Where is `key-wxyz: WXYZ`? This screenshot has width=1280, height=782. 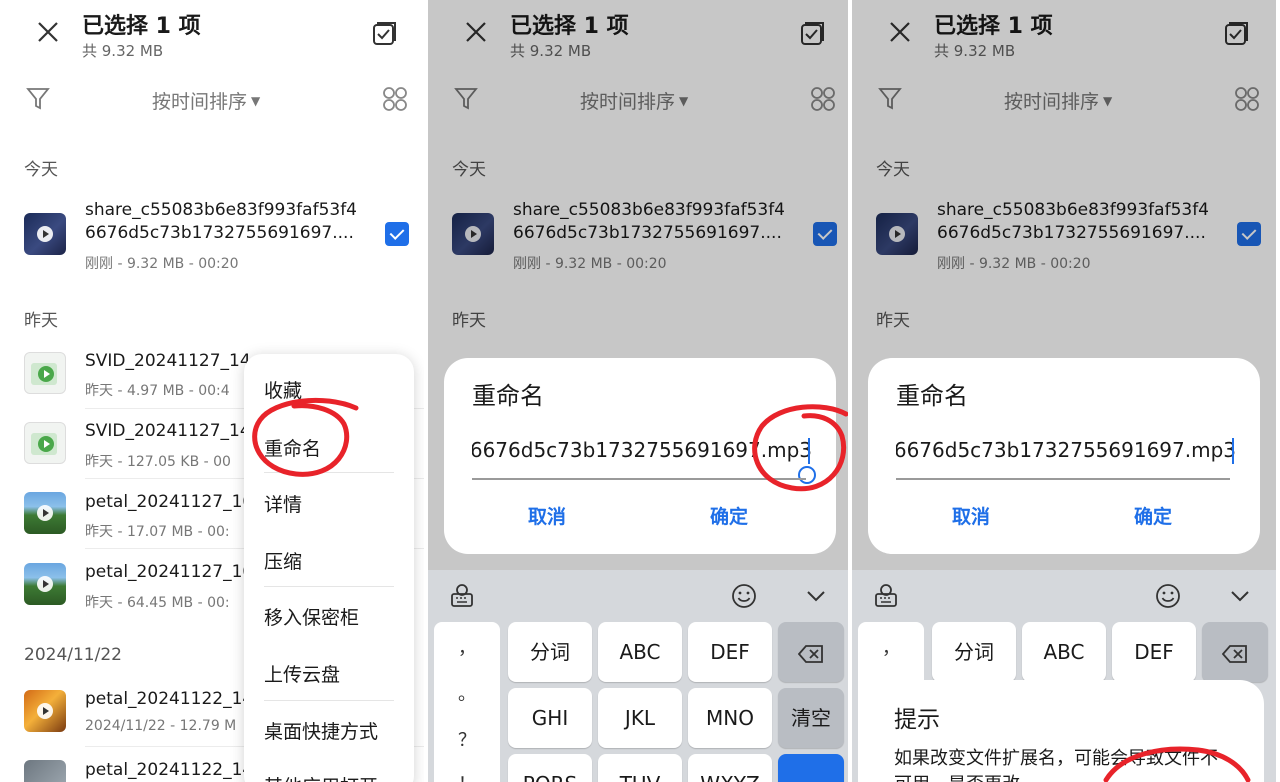
key-wxyz: WXYZ is located at coordinates (730, 768).